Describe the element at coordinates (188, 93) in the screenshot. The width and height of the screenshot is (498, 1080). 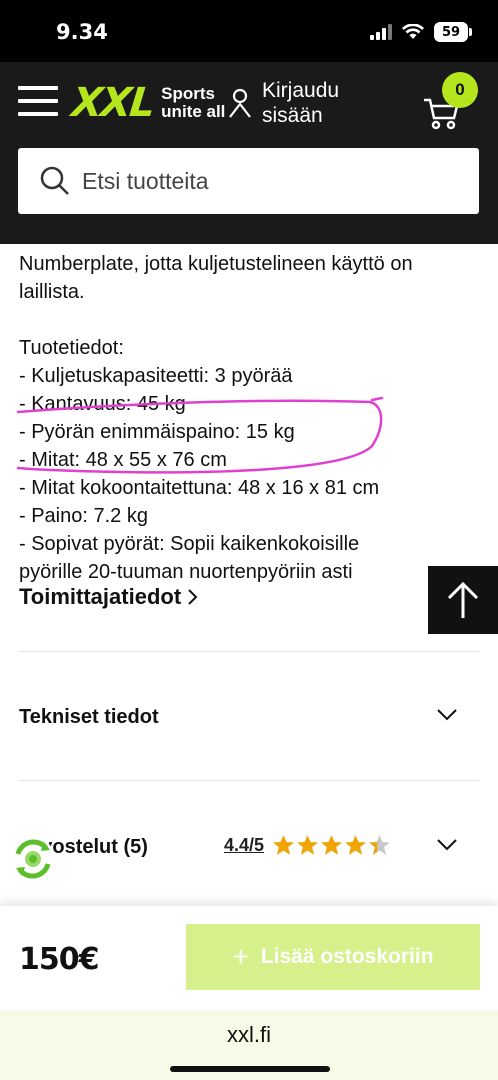
I see `tagline-line1: Sports` at that location.